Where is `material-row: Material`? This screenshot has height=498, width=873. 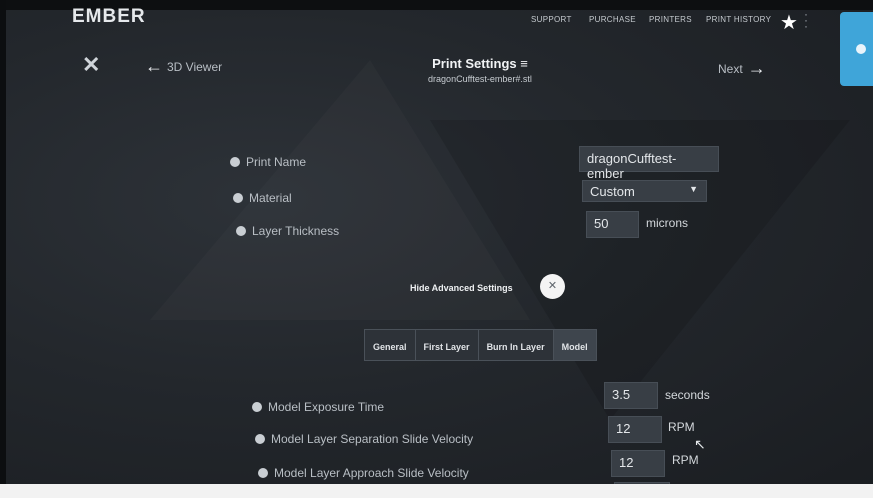 material-row: Material is located at coordinates (262, 198).